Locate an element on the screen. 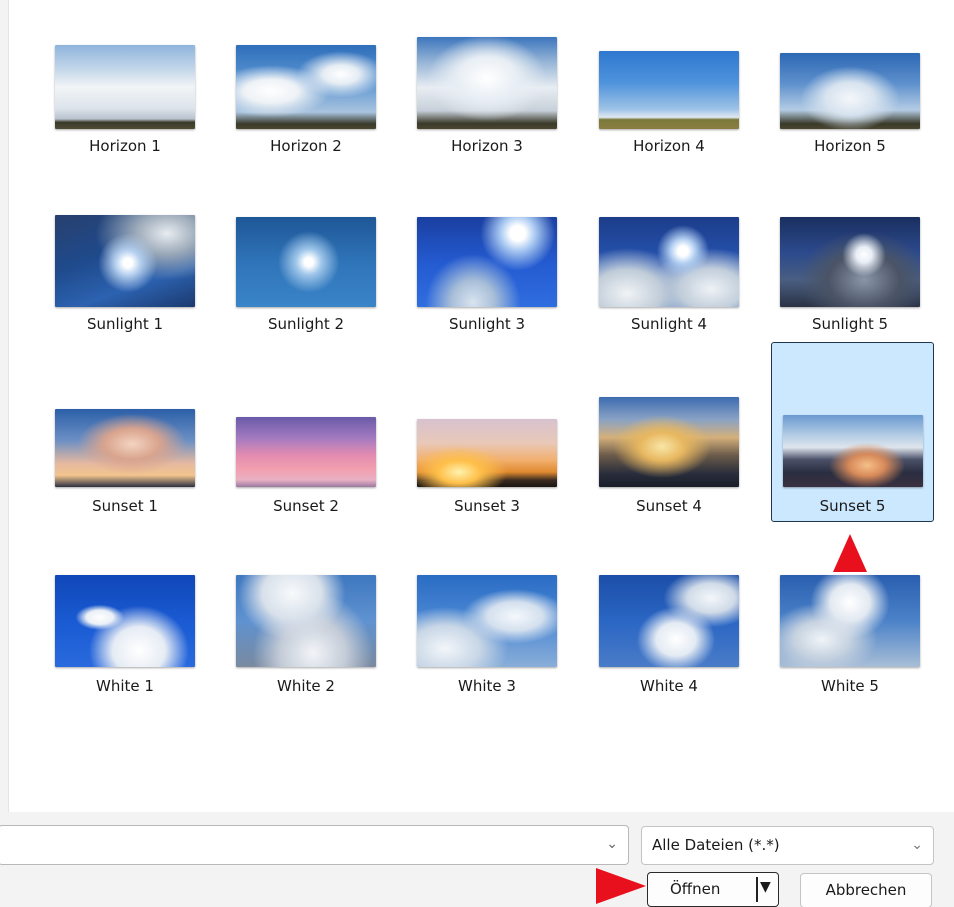 The width and height of the screenshot is (954, 907). file-name: White 3 is located at coordinates (487, 686).